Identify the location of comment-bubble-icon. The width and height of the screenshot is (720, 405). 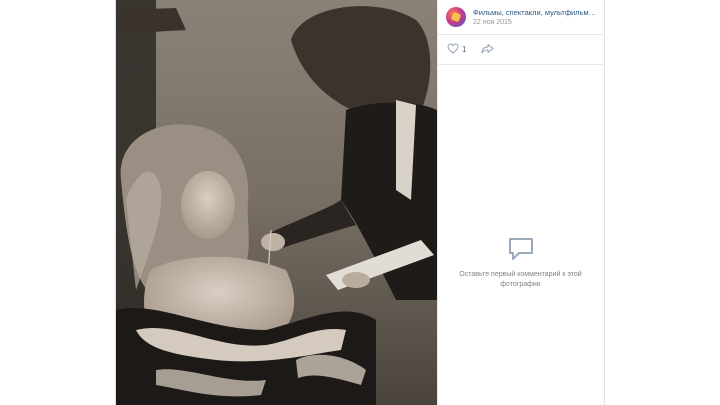
(520, 249).